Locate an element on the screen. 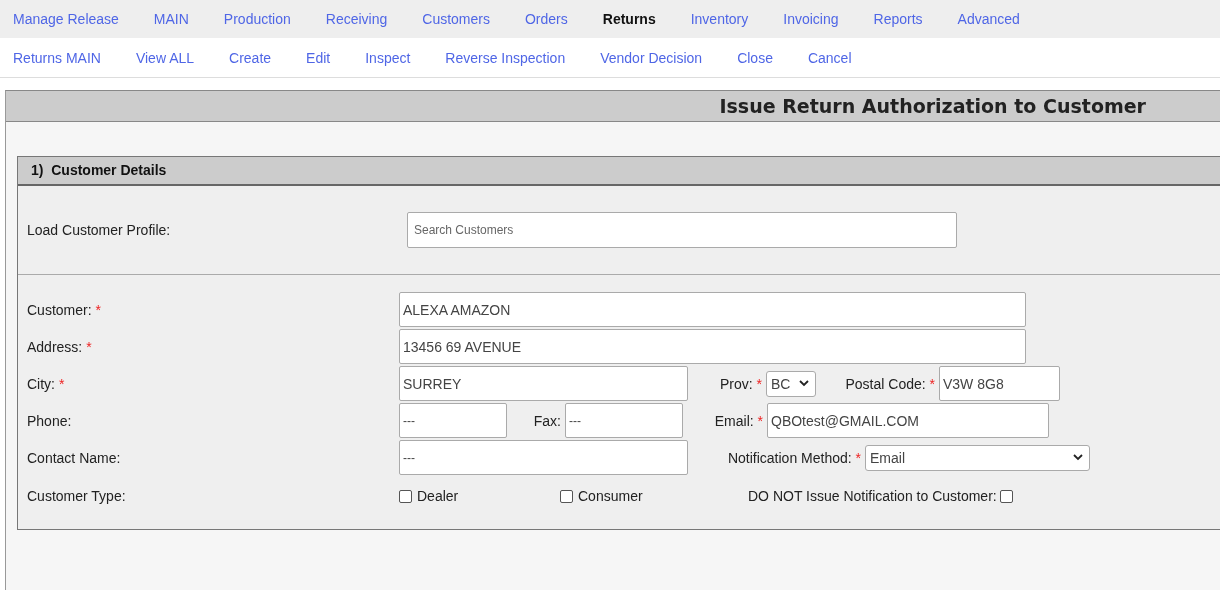 The height and width of the screenshot is (590, 1220). nav-tab: Inventory is located at coordinates (719, 19).